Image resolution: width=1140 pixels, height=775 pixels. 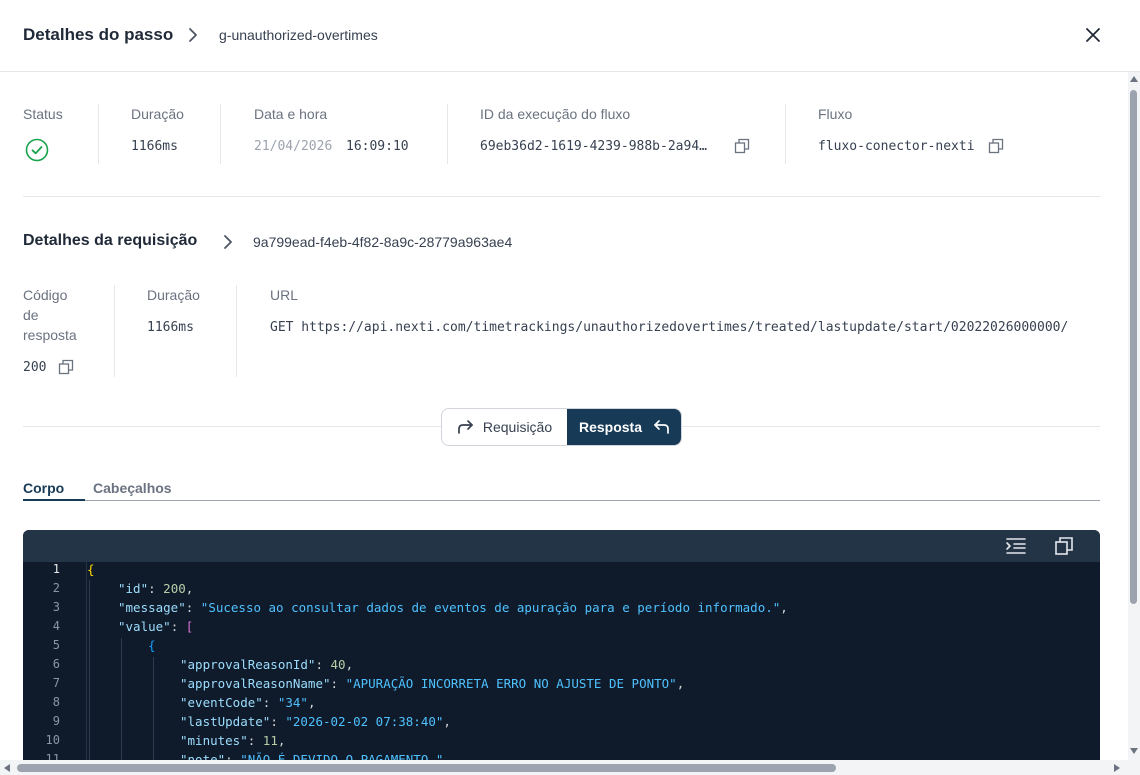 What do you see at coordinates (50, 335) in the screenshot?
I see `response-code-label: resposta` at bounding box center [50, 335].